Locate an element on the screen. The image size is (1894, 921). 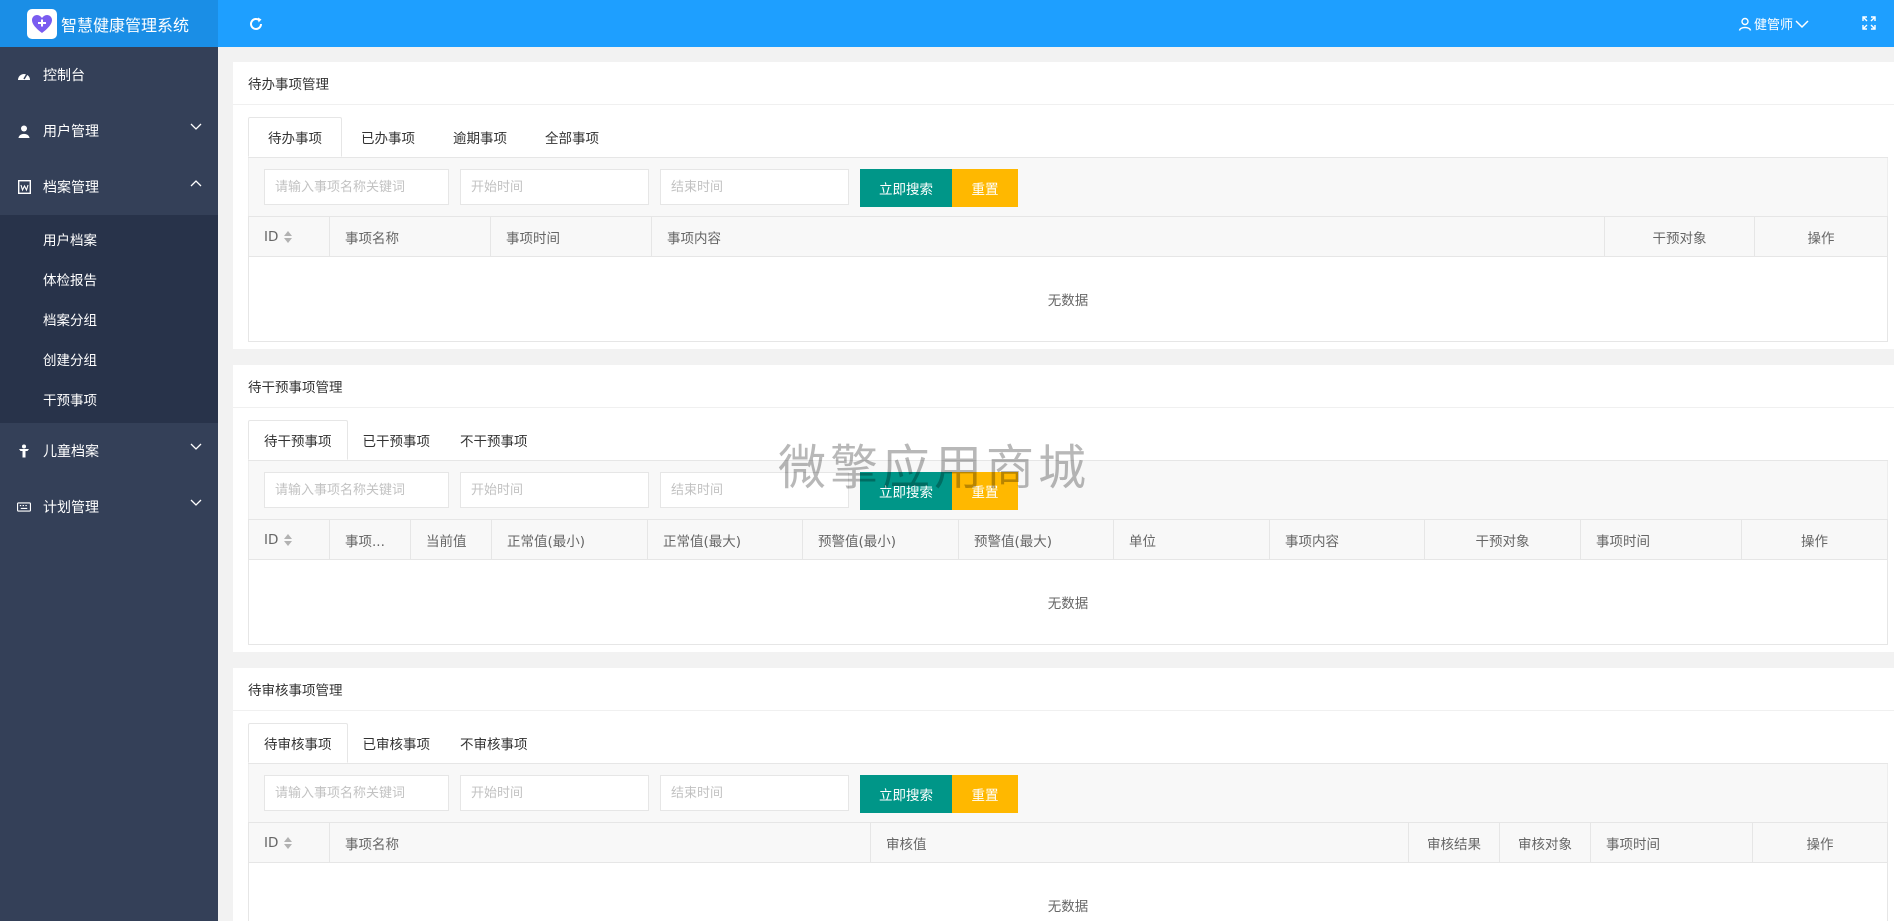
user-name: 健管师 is located at coordinates (1774, 25).